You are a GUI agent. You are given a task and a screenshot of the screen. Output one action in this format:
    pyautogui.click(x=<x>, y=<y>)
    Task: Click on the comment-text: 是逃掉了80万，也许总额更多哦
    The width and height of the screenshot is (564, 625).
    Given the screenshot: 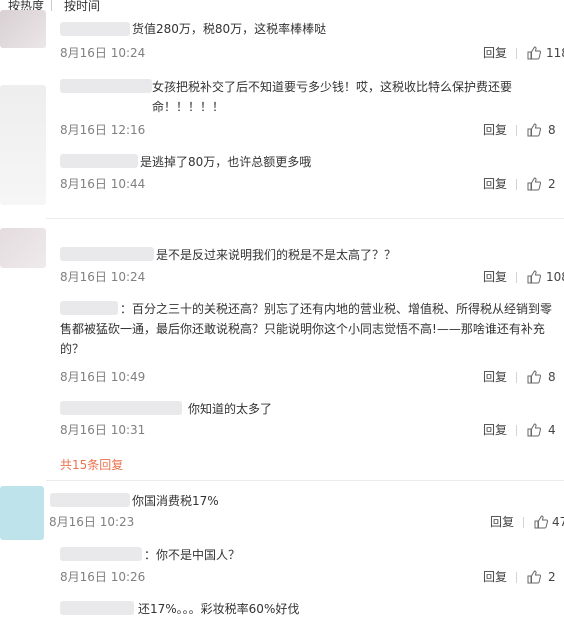 What is the action you would take?
    pyautogui.click(x=226, y=162)
    